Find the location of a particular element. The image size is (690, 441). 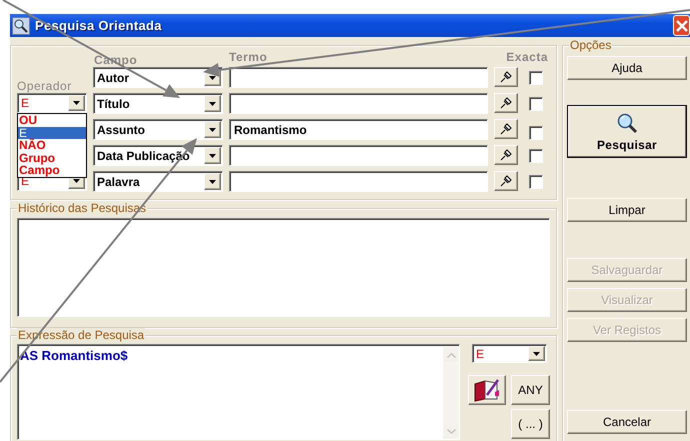

dropdown-option: Grupo is located at coordinates (52, 158).